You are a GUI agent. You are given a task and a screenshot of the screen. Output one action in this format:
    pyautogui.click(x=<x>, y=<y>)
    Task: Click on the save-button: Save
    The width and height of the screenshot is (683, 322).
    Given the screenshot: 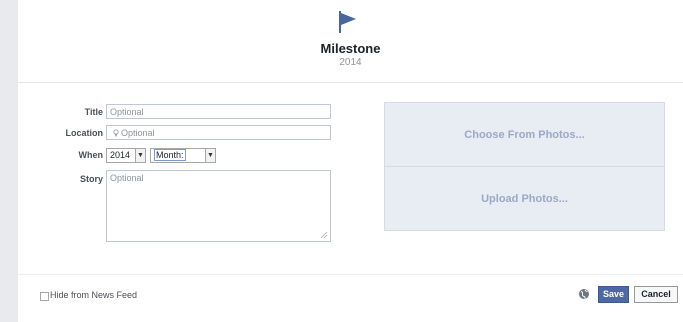 What is the action you would take?
    pyautogui.click(x=613, y=294)
    